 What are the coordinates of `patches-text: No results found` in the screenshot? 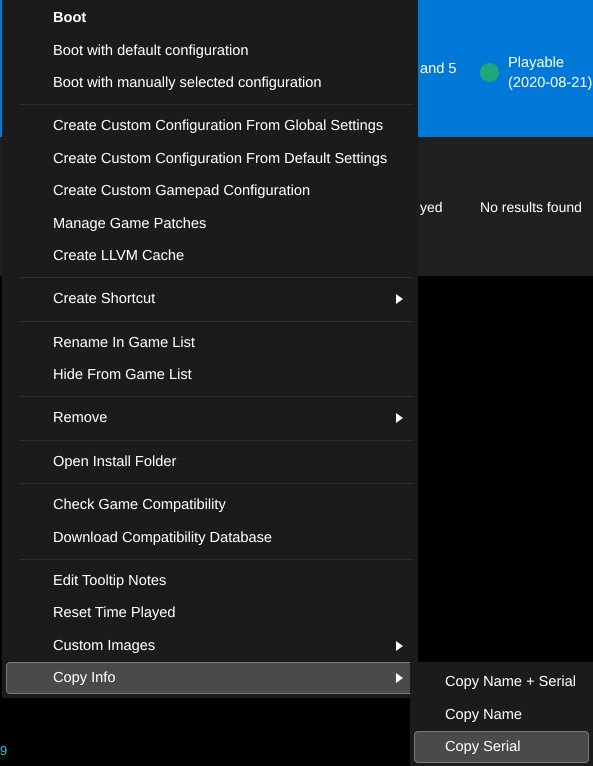 It's located at (531, 206).